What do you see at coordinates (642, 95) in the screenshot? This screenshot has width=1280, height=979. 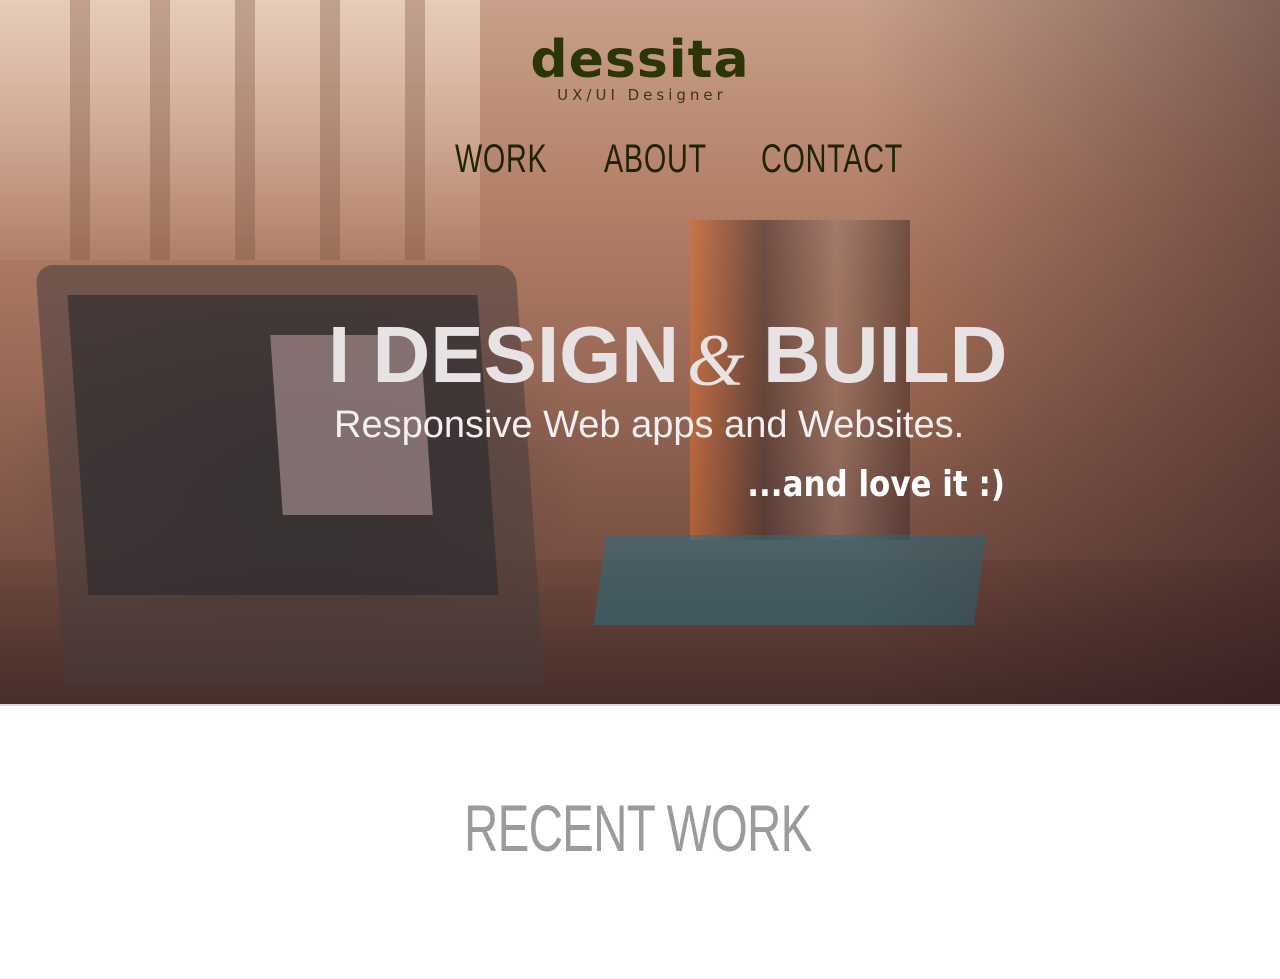 I see `logo-tagline: UX/UI Designer` at bounding box center [642, 95].